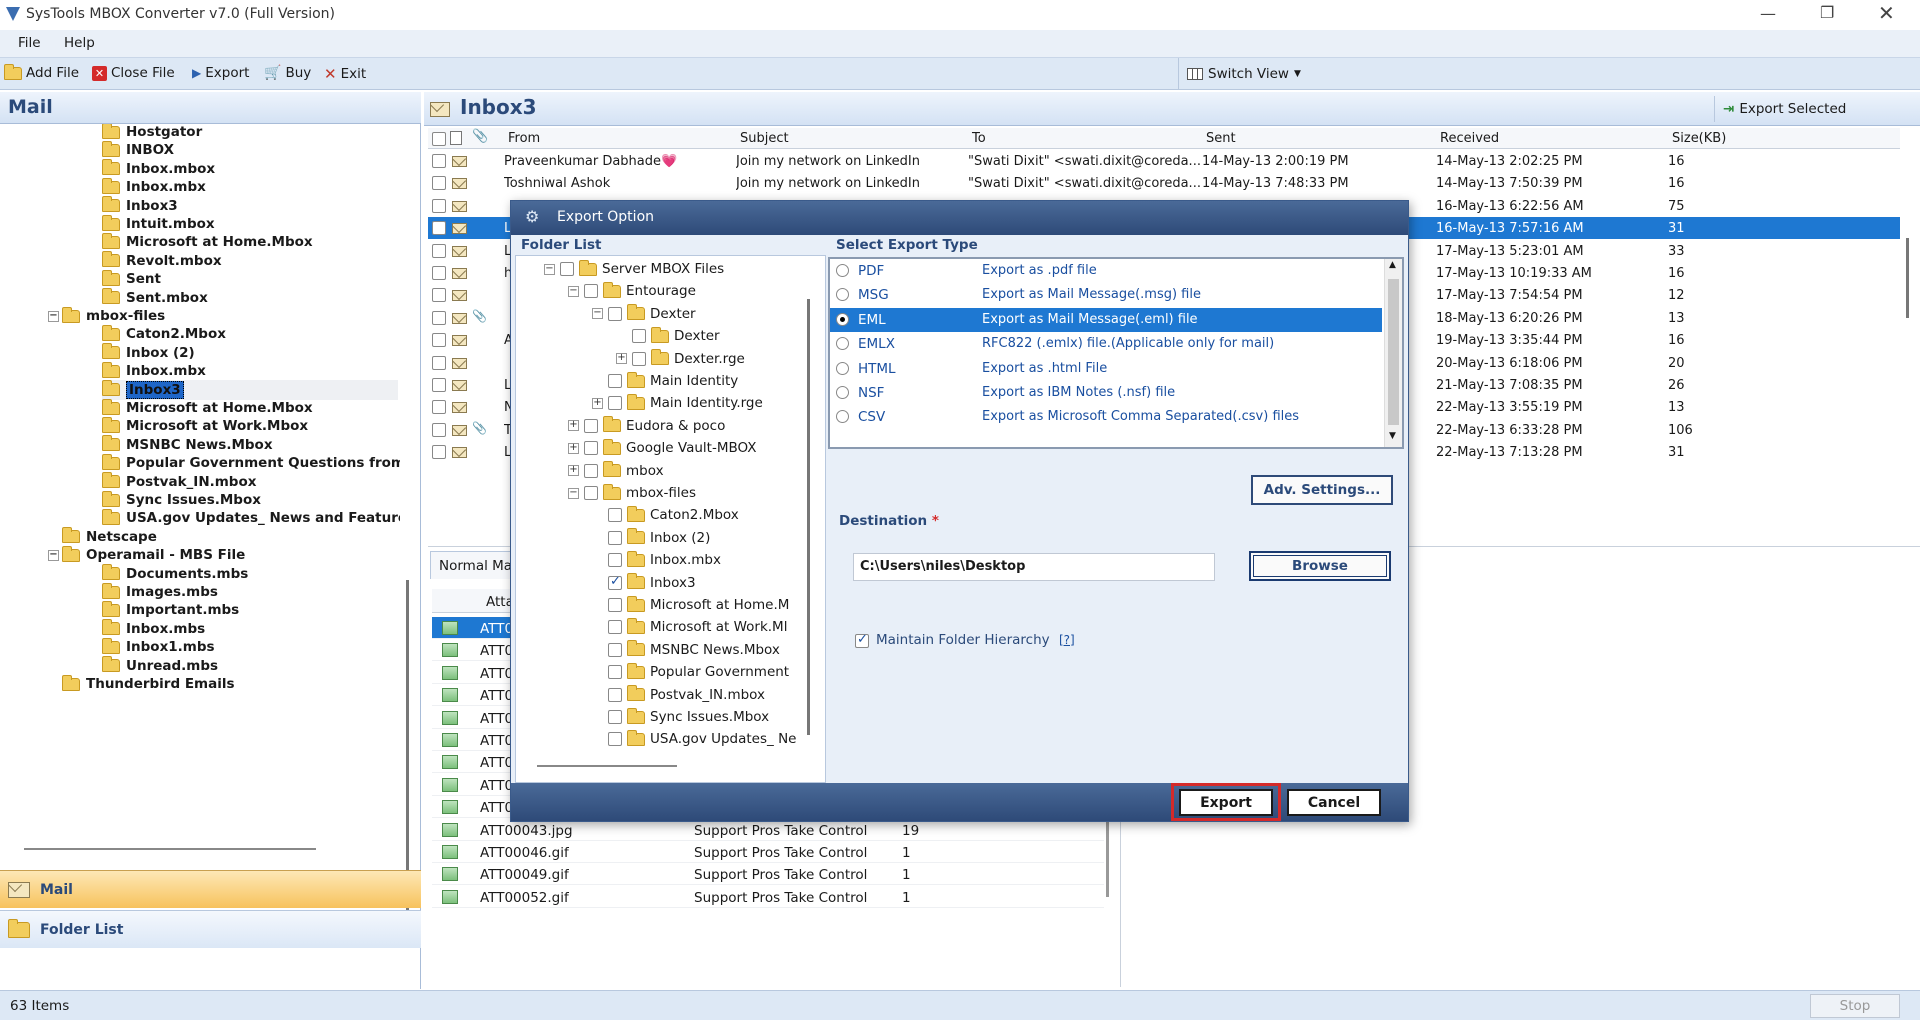 This screenshot has width=1920, height=1020. Describe the element at coordinates (1106, 319) in the screenshot. I see `export-type-row: EML Export as Mail Message(.eml) file` at that location.